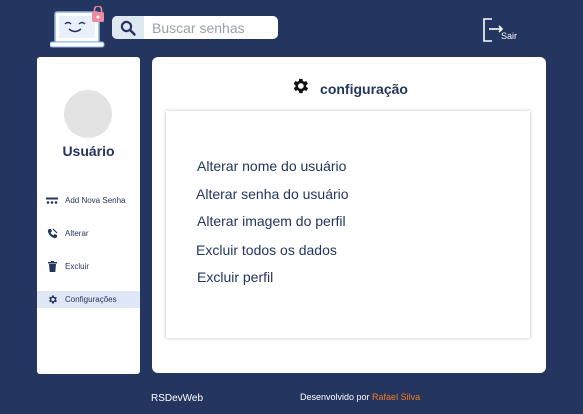  Describe the element at coordinates (91, 299) in the screenshot. I see `sidebar-item-label: Configurações` at that location.